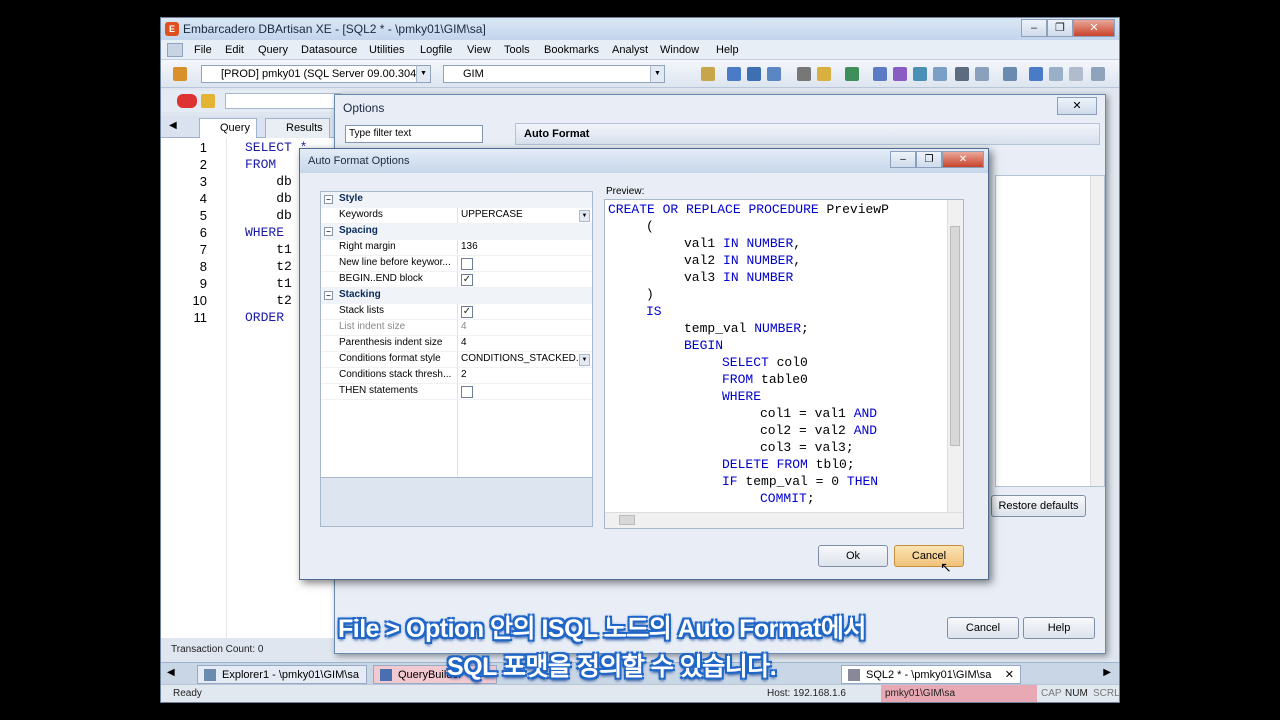 This screenshot has height=720, width=1280. I want to click on save-all-icon, so click(774, 74).